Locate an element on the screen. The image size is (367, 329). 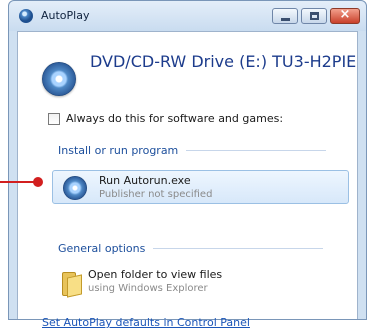
folder-front is located at coordinates (74, 286).